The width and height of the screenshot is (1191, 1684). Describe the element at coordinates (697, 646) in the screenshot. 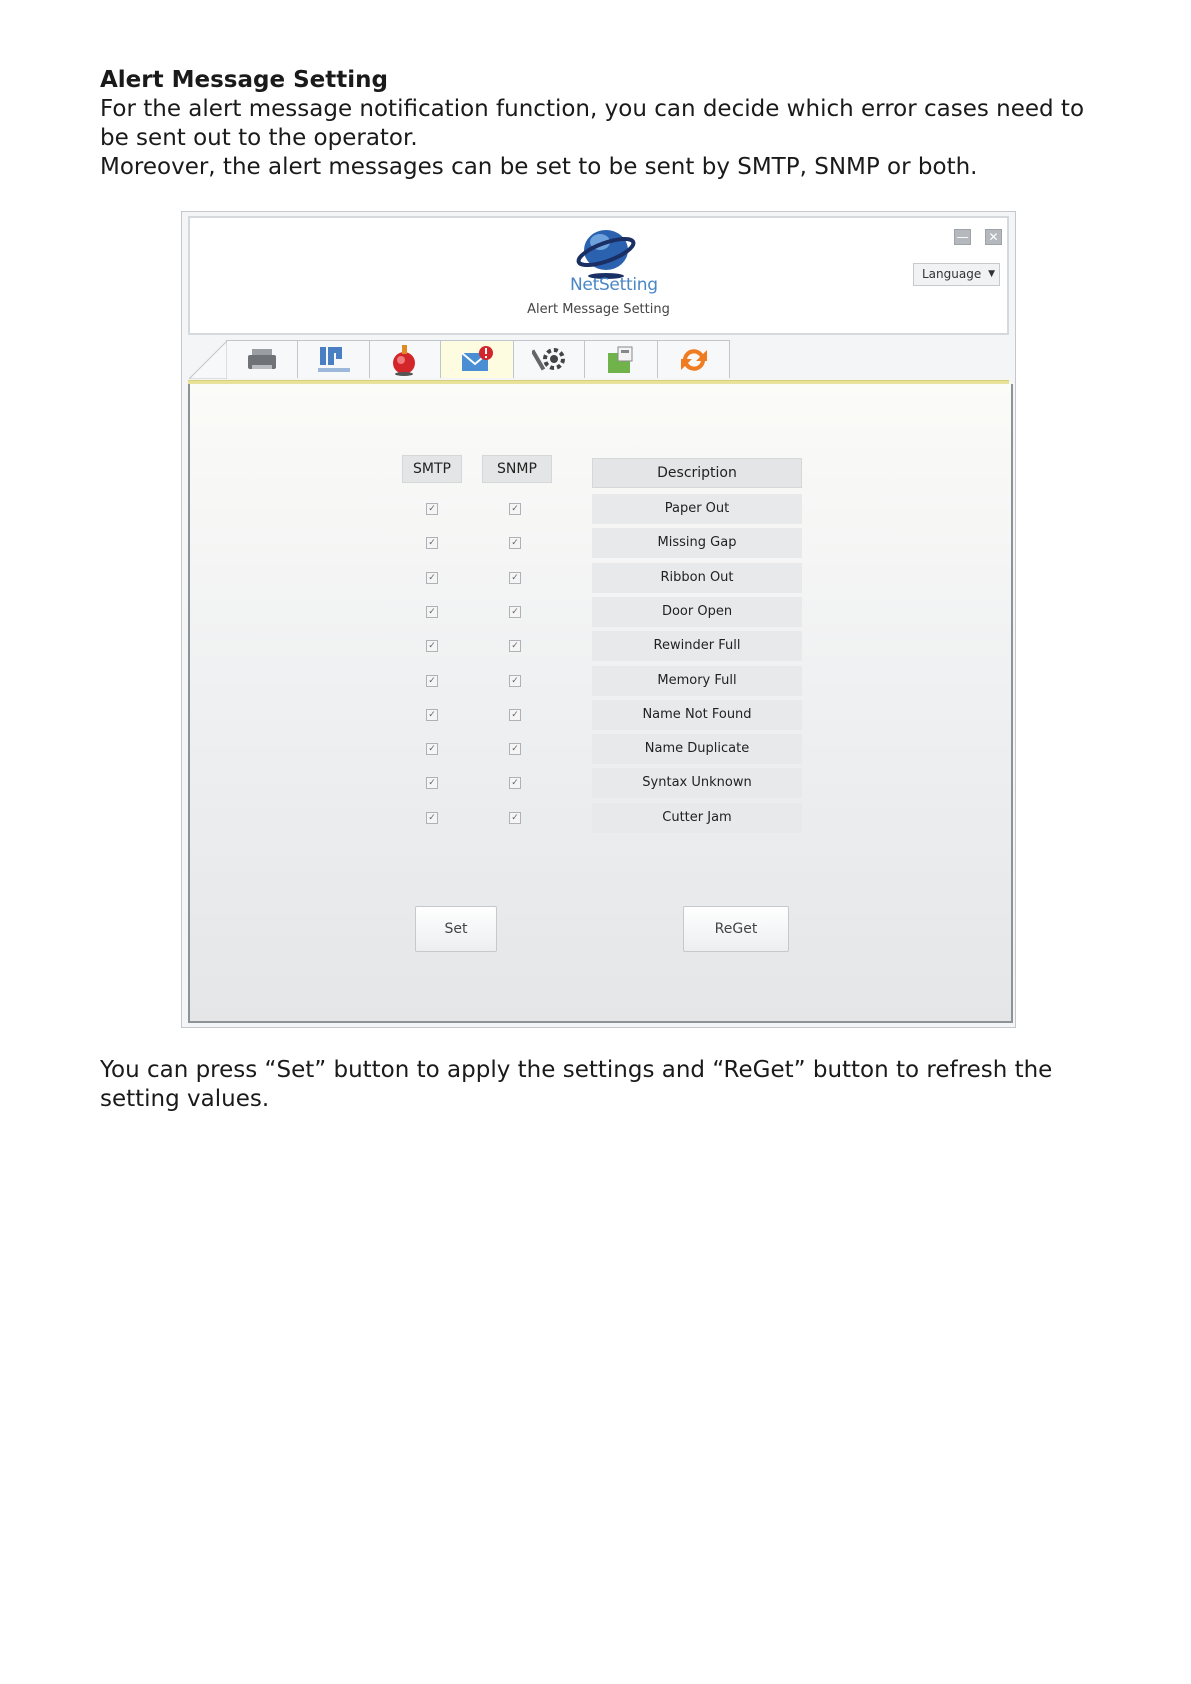

I see `alert-description: Rewinder Full` at that location.